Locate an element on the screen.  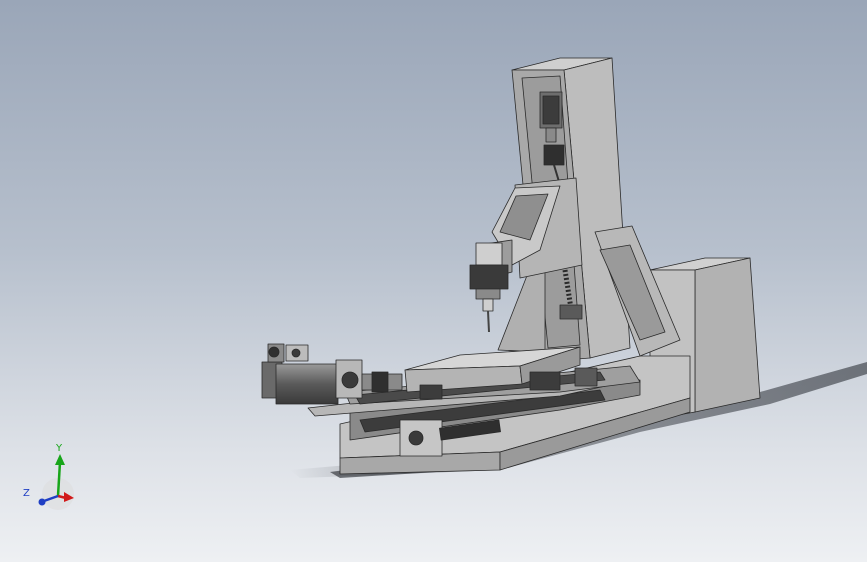
spindle is located at coordinates (489, 287).